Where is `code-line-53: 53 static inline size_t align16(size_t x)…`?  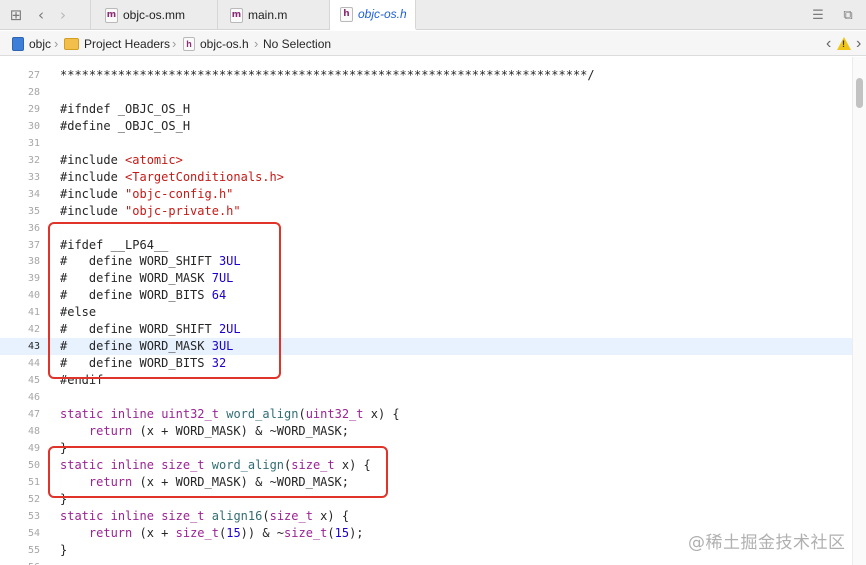 code-line-53: 53 static inline size_t align16(size_t x)… is located at coordinates (426, 516).